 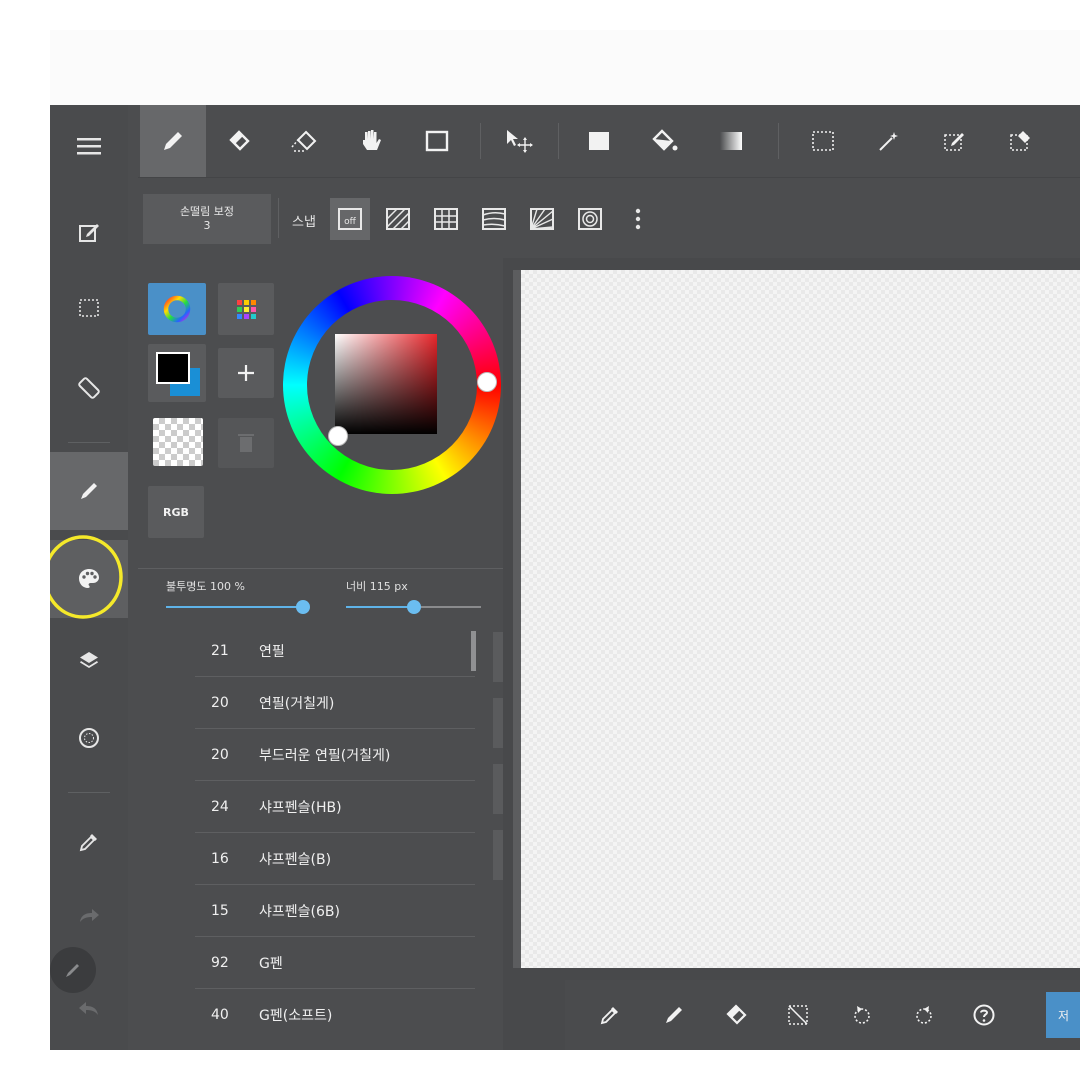 What do you see at coordinates (335, 963) in the screenshot?
I see `brush-item: 92 G펜` at bounding box center [335, 963].